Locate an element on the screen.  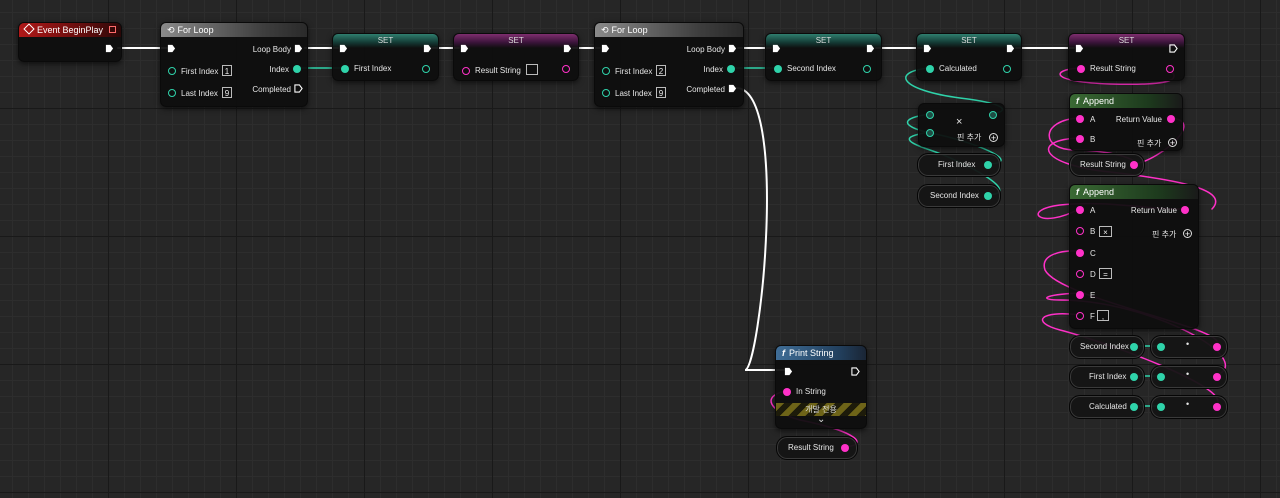
calculated-pin is located at coordinates (930, 69).